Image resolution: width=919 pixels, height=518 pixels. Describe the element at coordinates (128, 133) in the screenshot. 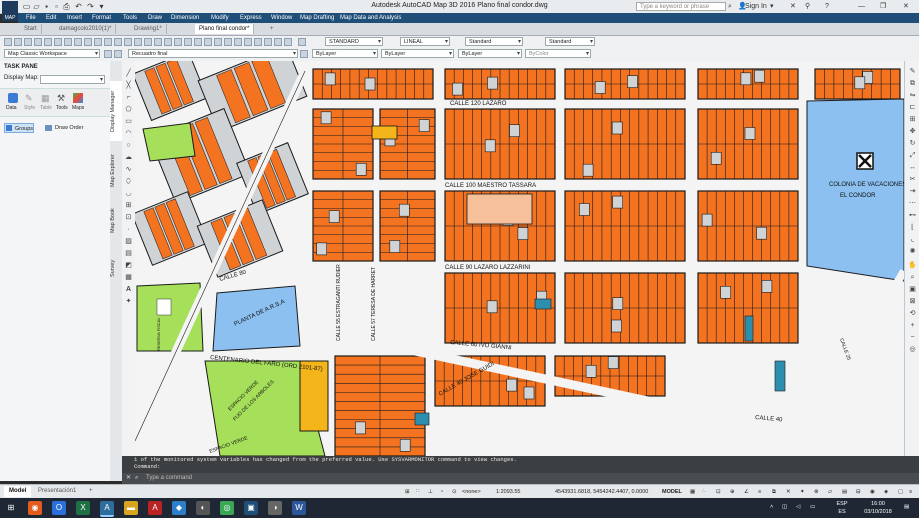

I see `arc-icon: ◠` at that location.